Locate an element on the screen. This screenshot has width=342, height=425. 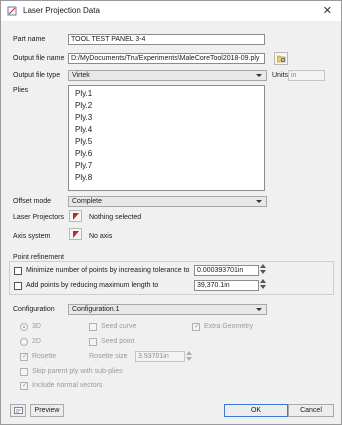
radio-3d-label: 3D is located at coordinates (36, 326).